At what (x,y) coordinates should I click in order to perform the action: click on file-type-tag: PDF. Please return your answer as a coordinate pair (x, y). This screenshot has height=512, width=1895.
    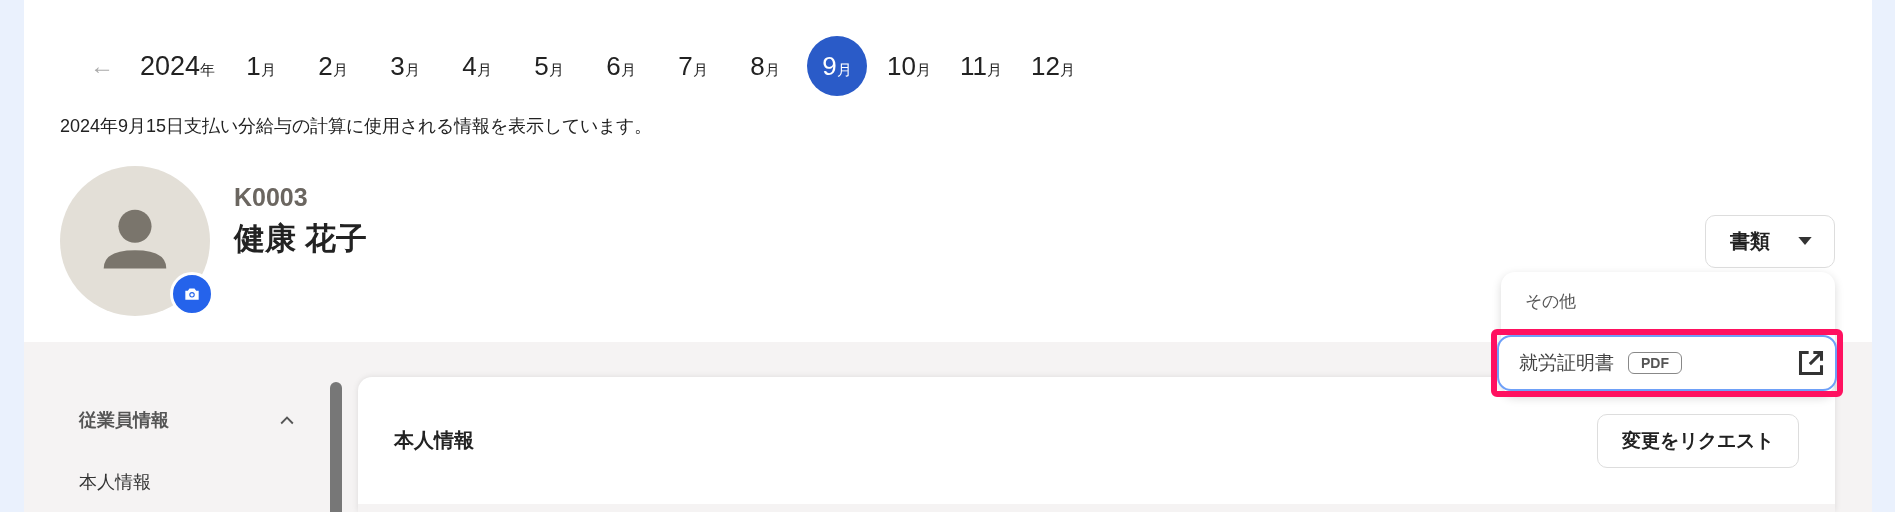
    Looking at the image, I should click on (1655, 363).